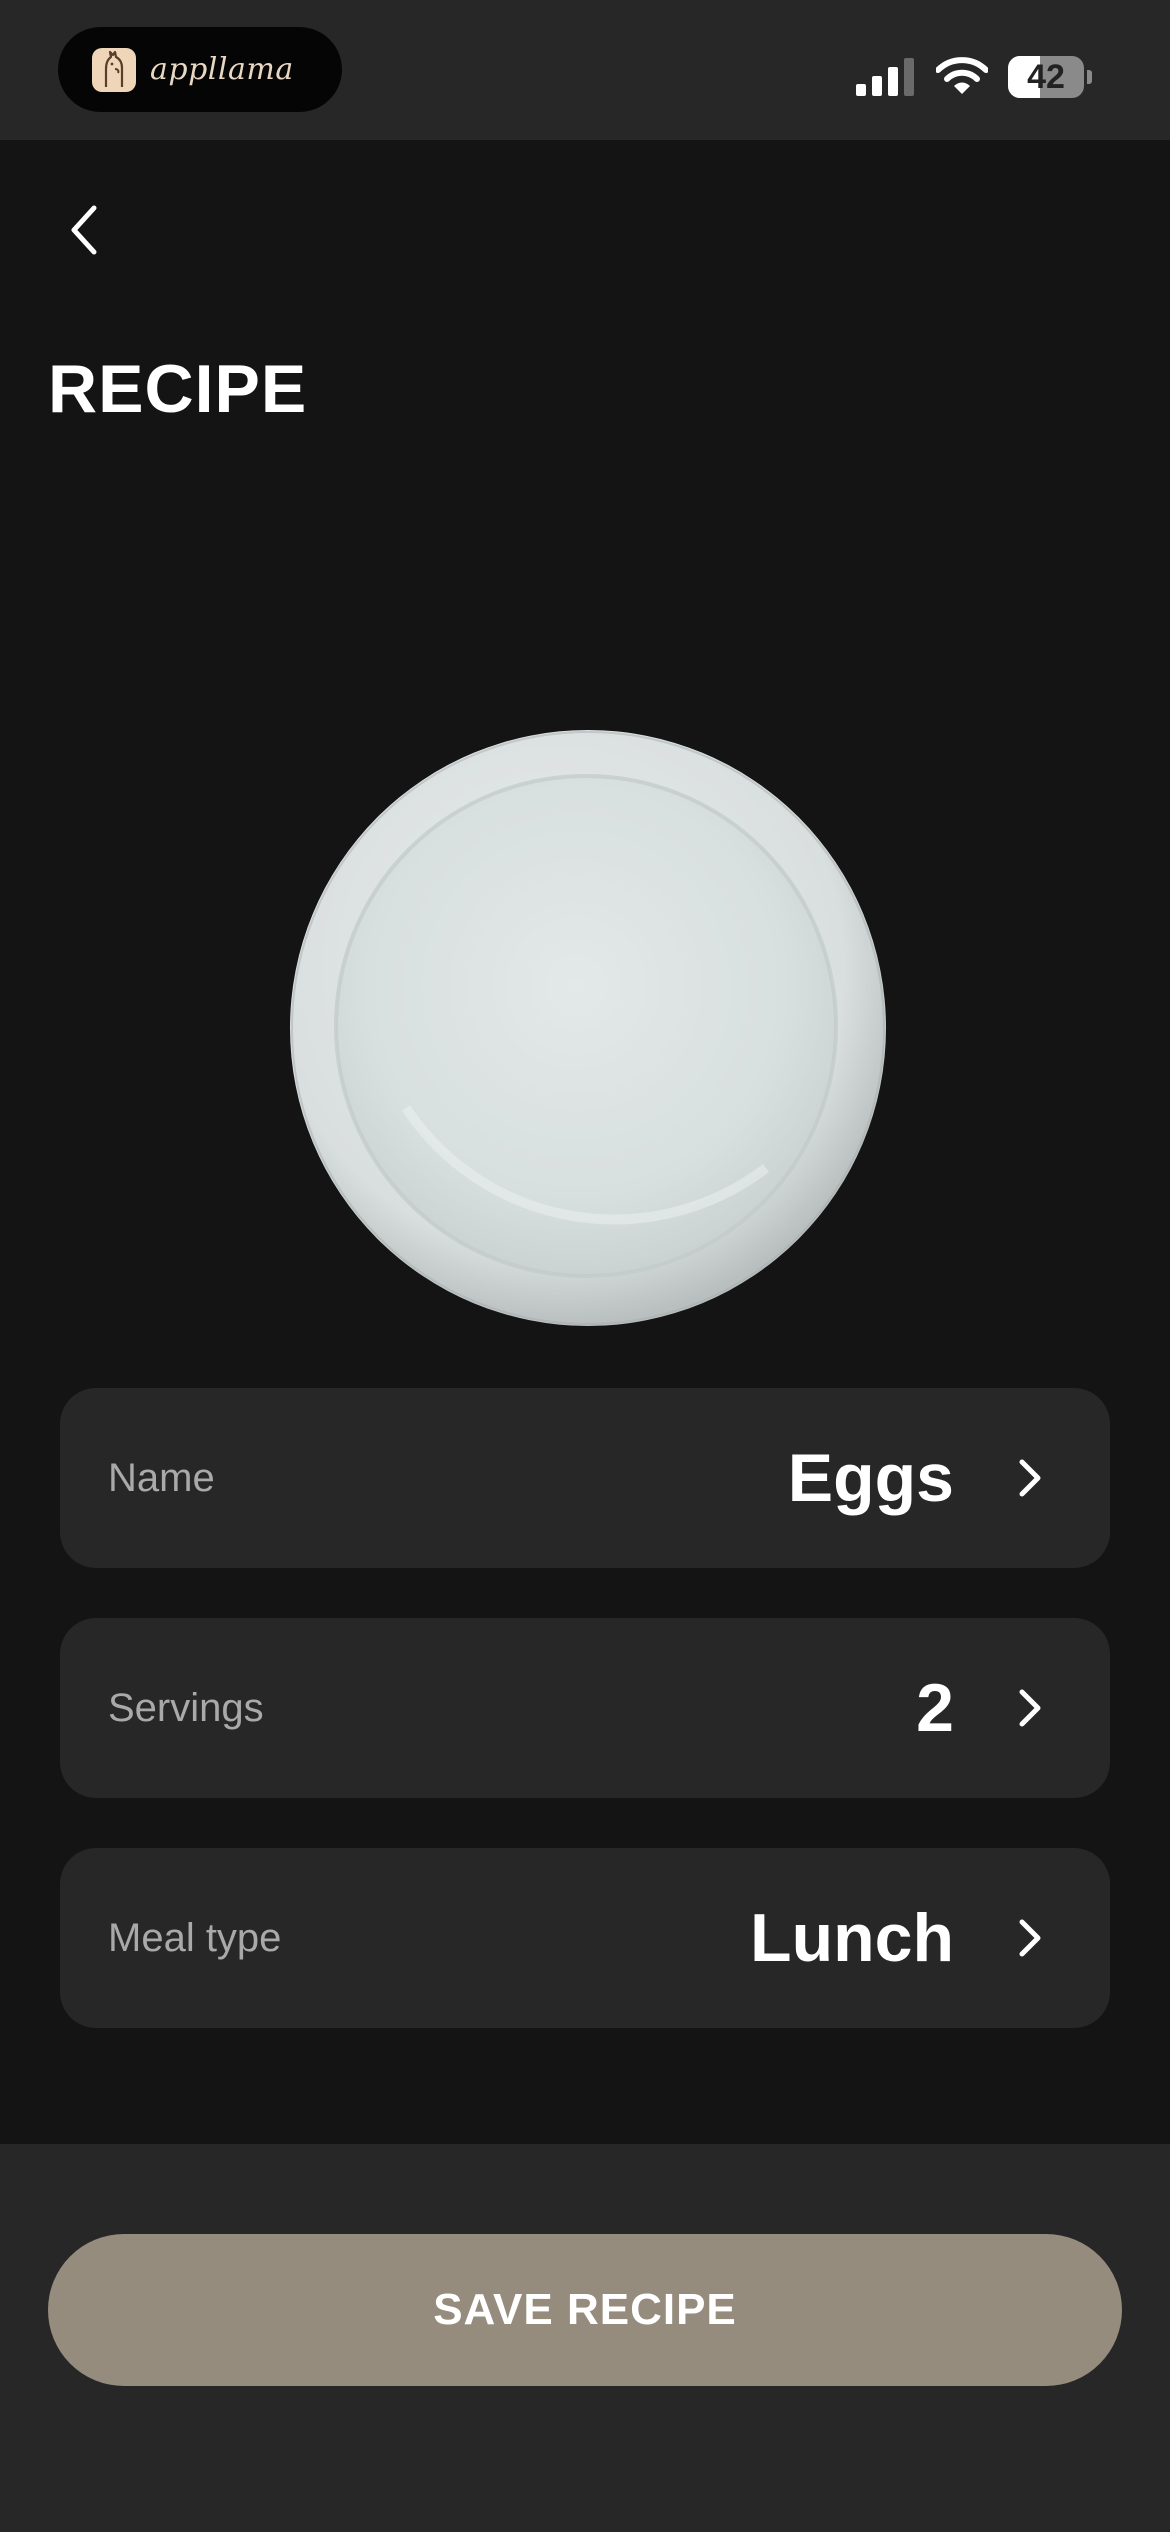 This screenshot has height=2532, width=1170. I want to click on field-value: 2, so click(935, 1708).